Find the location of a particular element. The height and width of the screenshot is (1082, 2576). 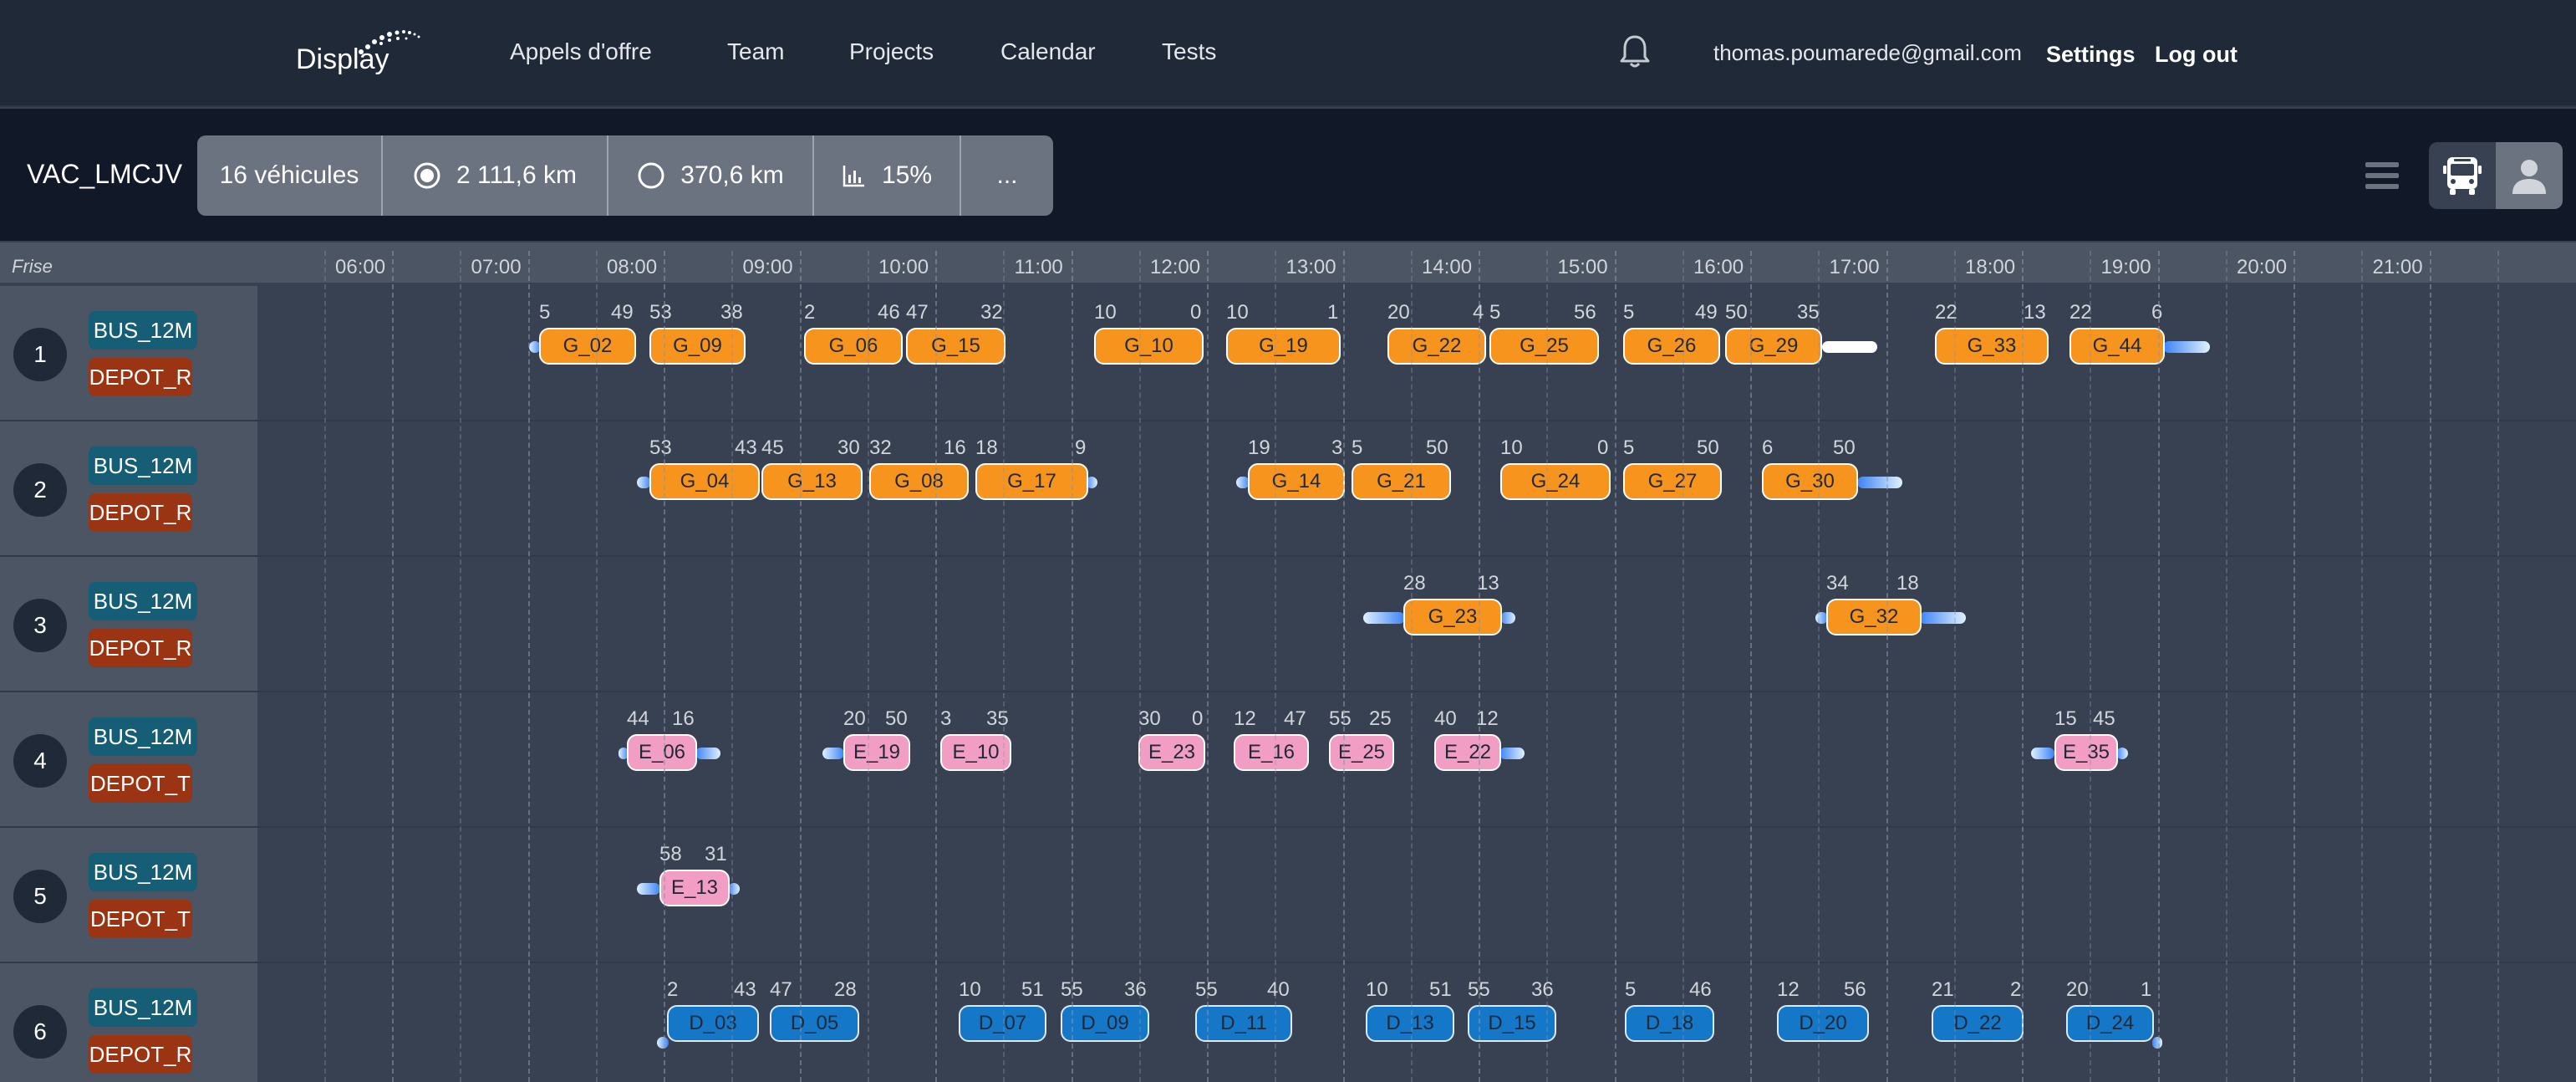

trip-block: E_13 is located at coordinates (694, 888).